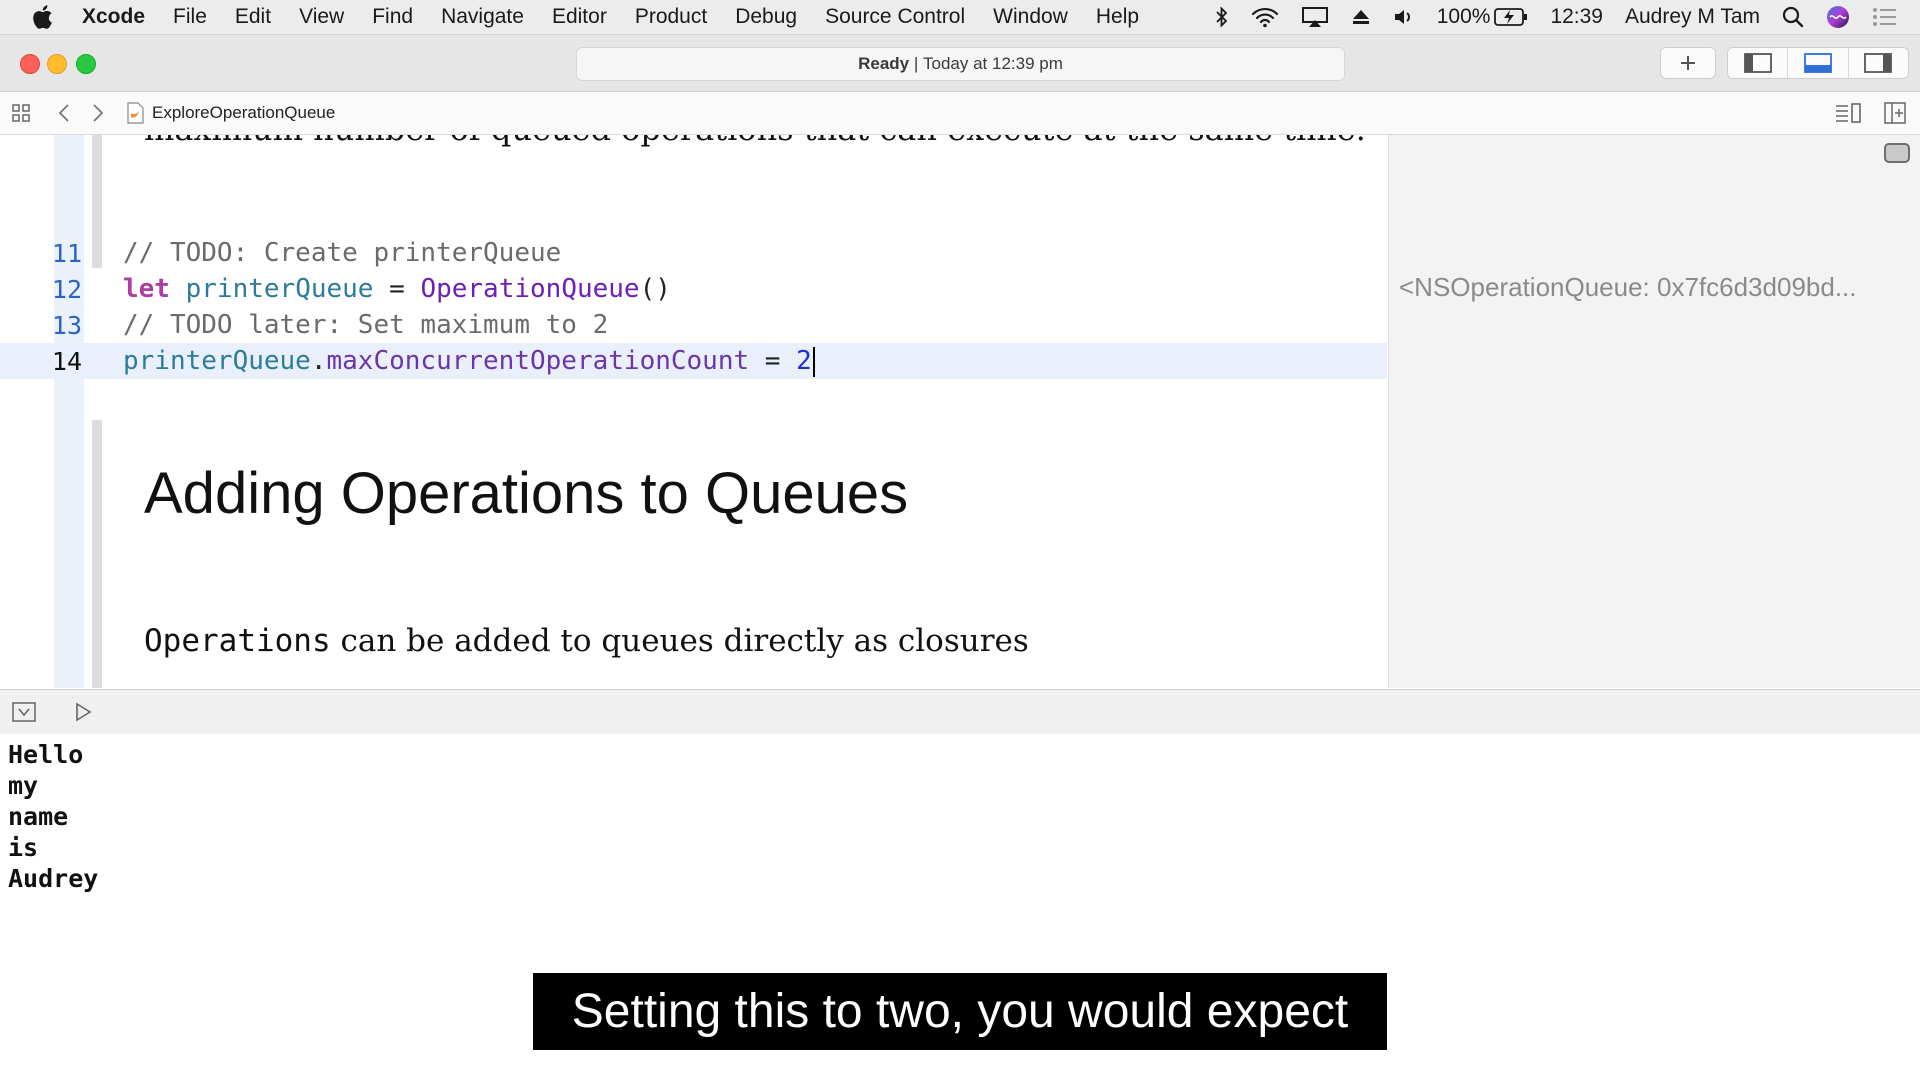  I want to click on eject-icon, so click(1361, 17).